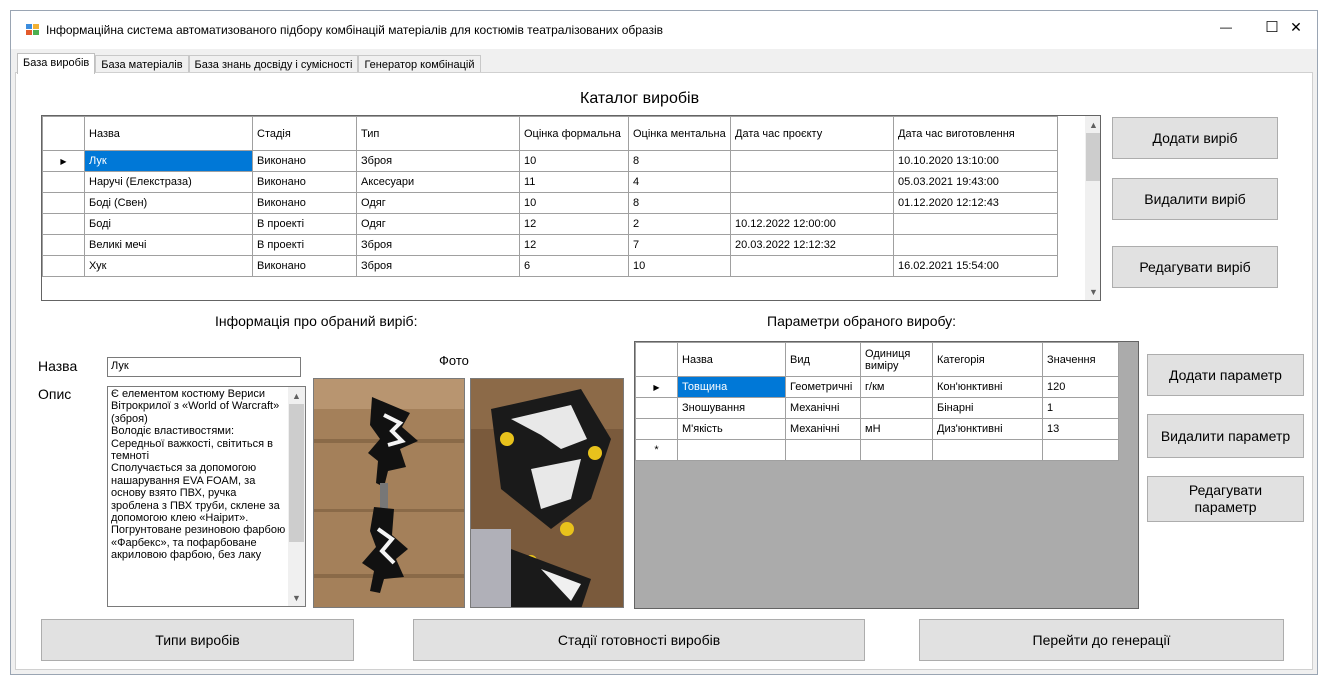  Describe the element at coordinates (731, 429) in the screenshot. I see `table-cell: М'якість` at that location.